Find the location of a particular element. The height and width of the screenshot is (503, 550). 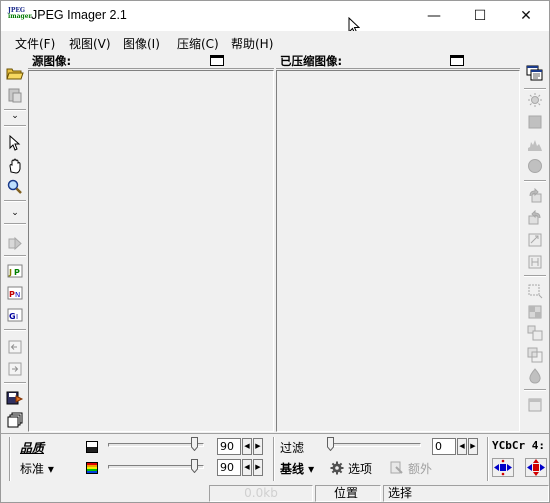

open-file-button is located at coordinates (15, 73).